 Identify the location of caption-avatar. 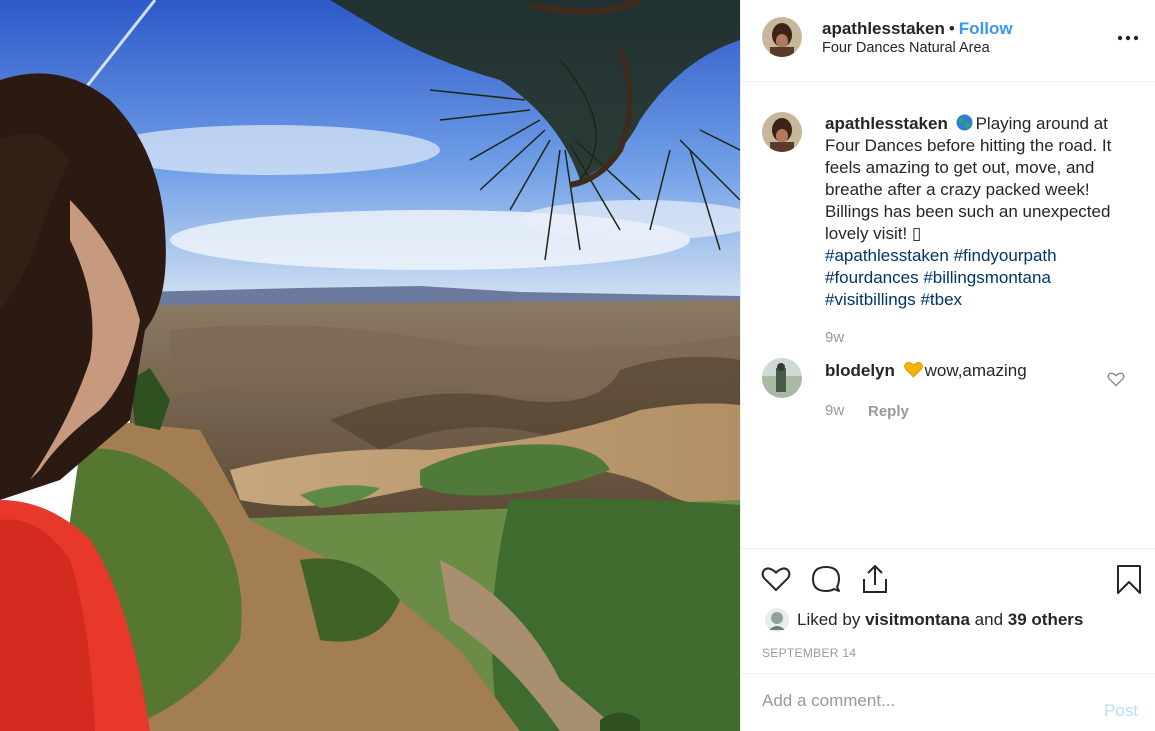
(782, 132).